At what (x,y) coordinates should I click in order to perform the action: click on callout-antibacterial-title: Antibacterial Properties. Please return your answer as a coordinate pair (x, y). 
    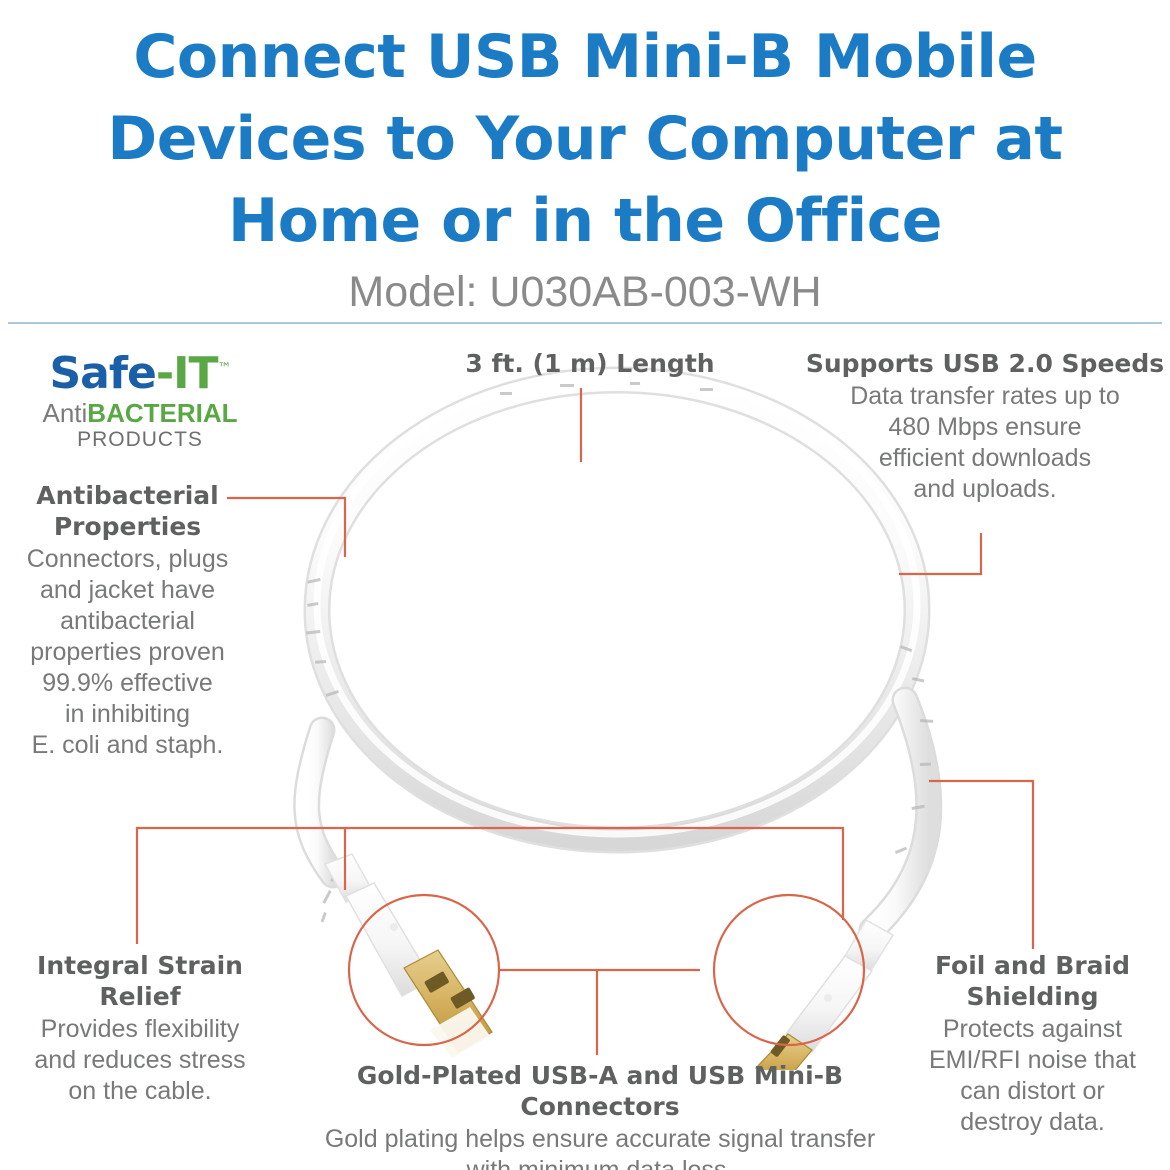
    Looking at the image, I should click on (127, 511).